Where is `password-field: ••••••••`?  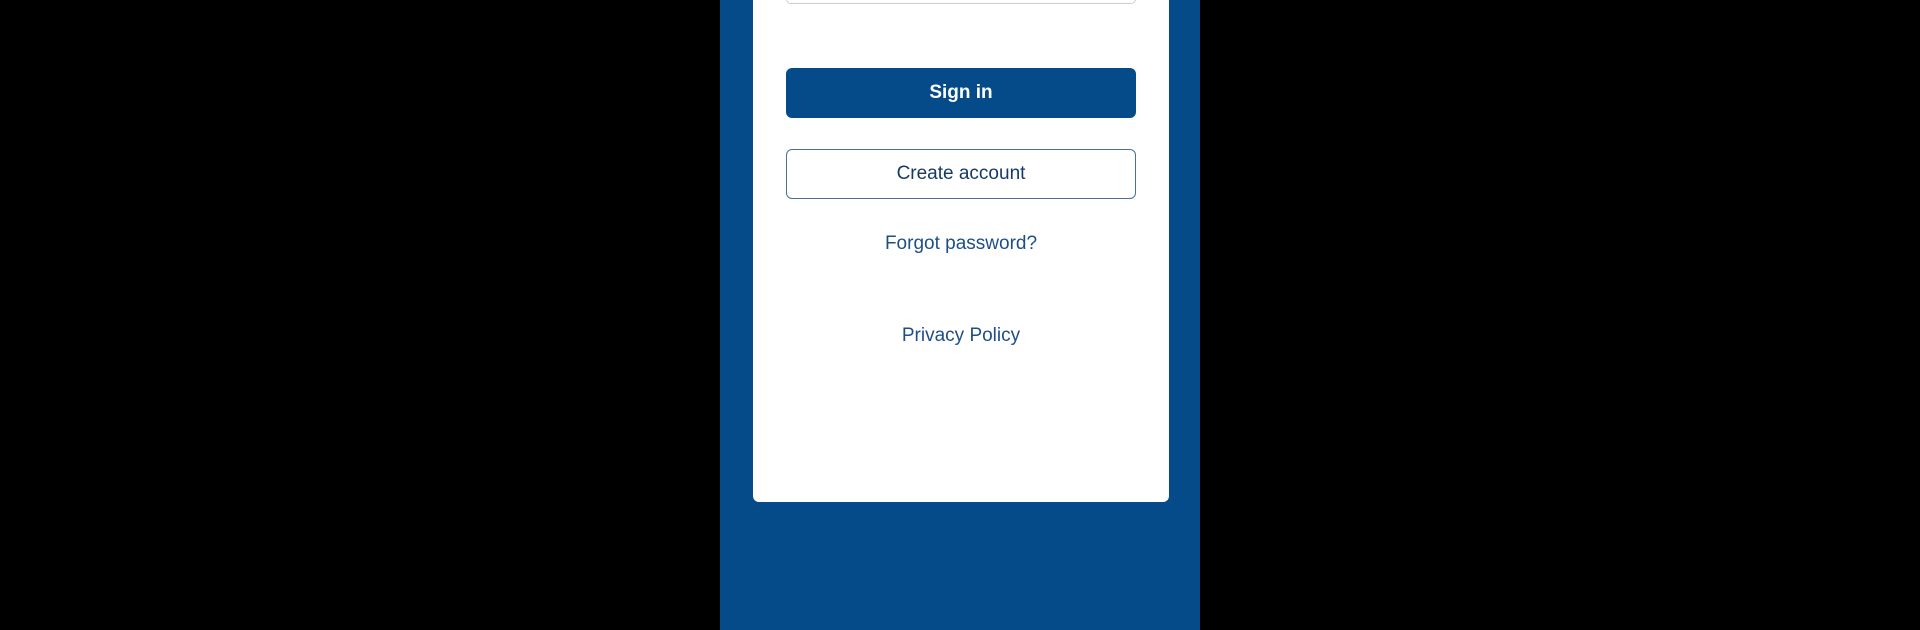
password-field: •••••••• is located at coordinates (961, 2).